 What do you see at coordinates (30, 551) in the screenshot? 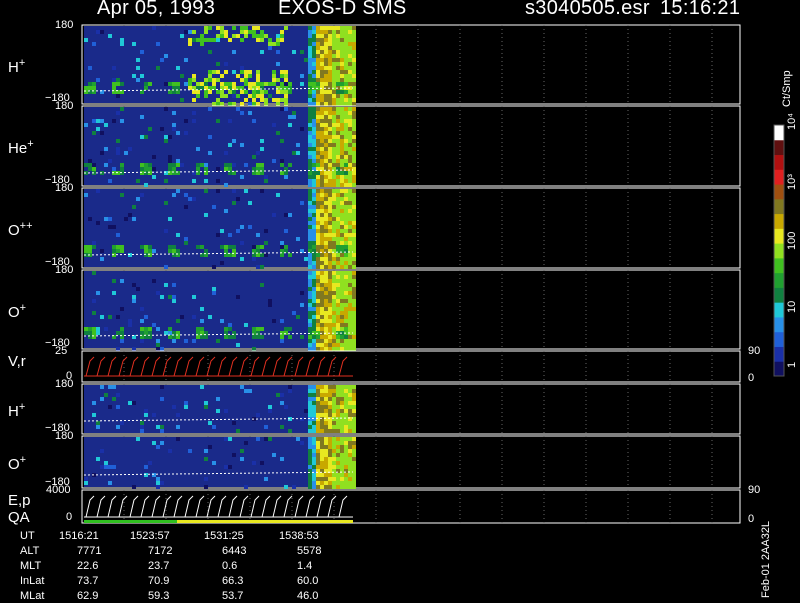
I see `ephemeris-row-label: ALT` at bounding box center [30, 551].